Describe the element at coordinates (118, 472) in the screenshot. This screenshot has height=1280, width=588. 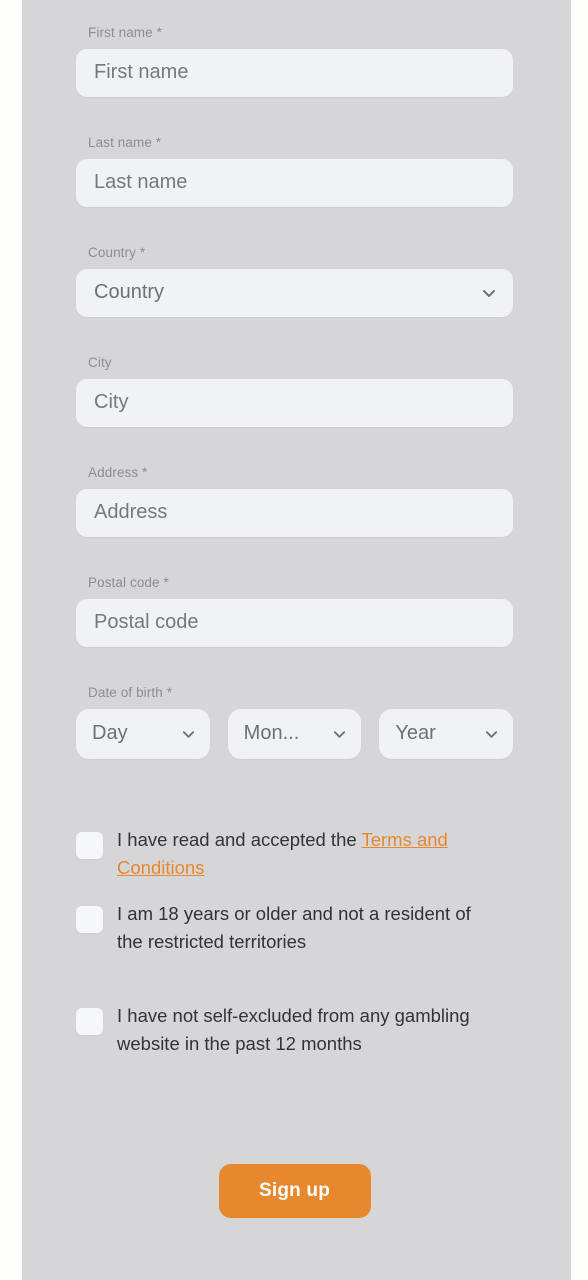
I see `label-address: Address *` at that location.